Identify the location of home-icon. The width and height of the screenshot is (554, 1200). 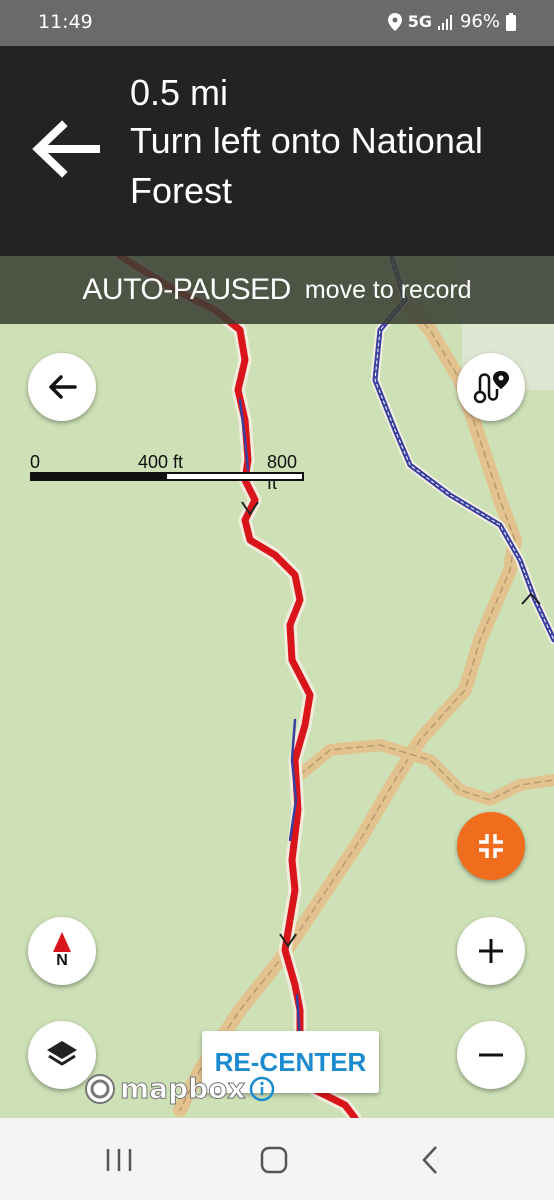
(274, 1160).